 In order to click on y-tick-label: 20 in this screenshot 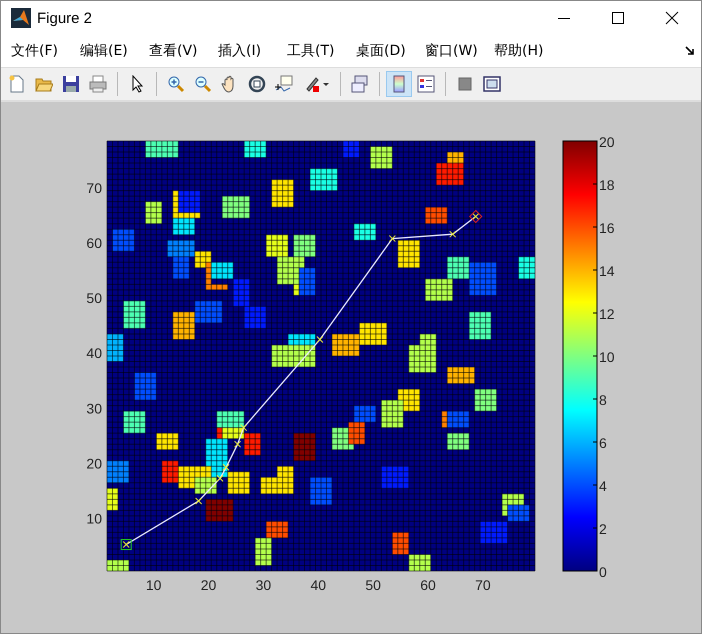, I will do `click(94, 463)`.